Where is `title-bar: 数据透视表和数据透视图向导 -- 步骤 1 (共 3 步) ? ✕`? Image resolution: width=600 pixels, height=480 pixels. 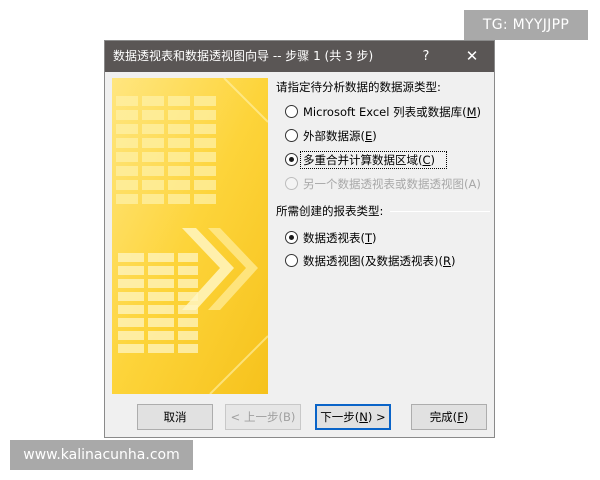
title-bar: 数据透视表和数据透视图向导 -- 步骤 1 (共 3 步) ? ✕ is located at coordinates (299, 56).